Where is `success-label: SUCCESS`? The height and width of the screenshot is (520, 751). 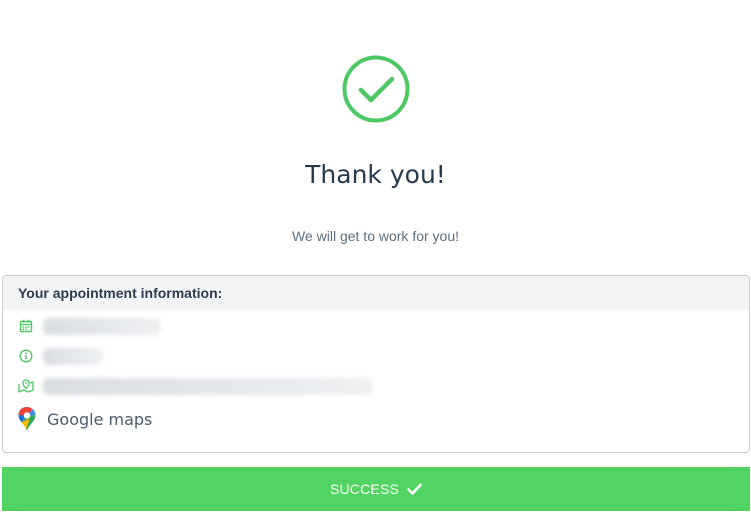
success-label: SUCCESS is located at coordinates (364, 489).